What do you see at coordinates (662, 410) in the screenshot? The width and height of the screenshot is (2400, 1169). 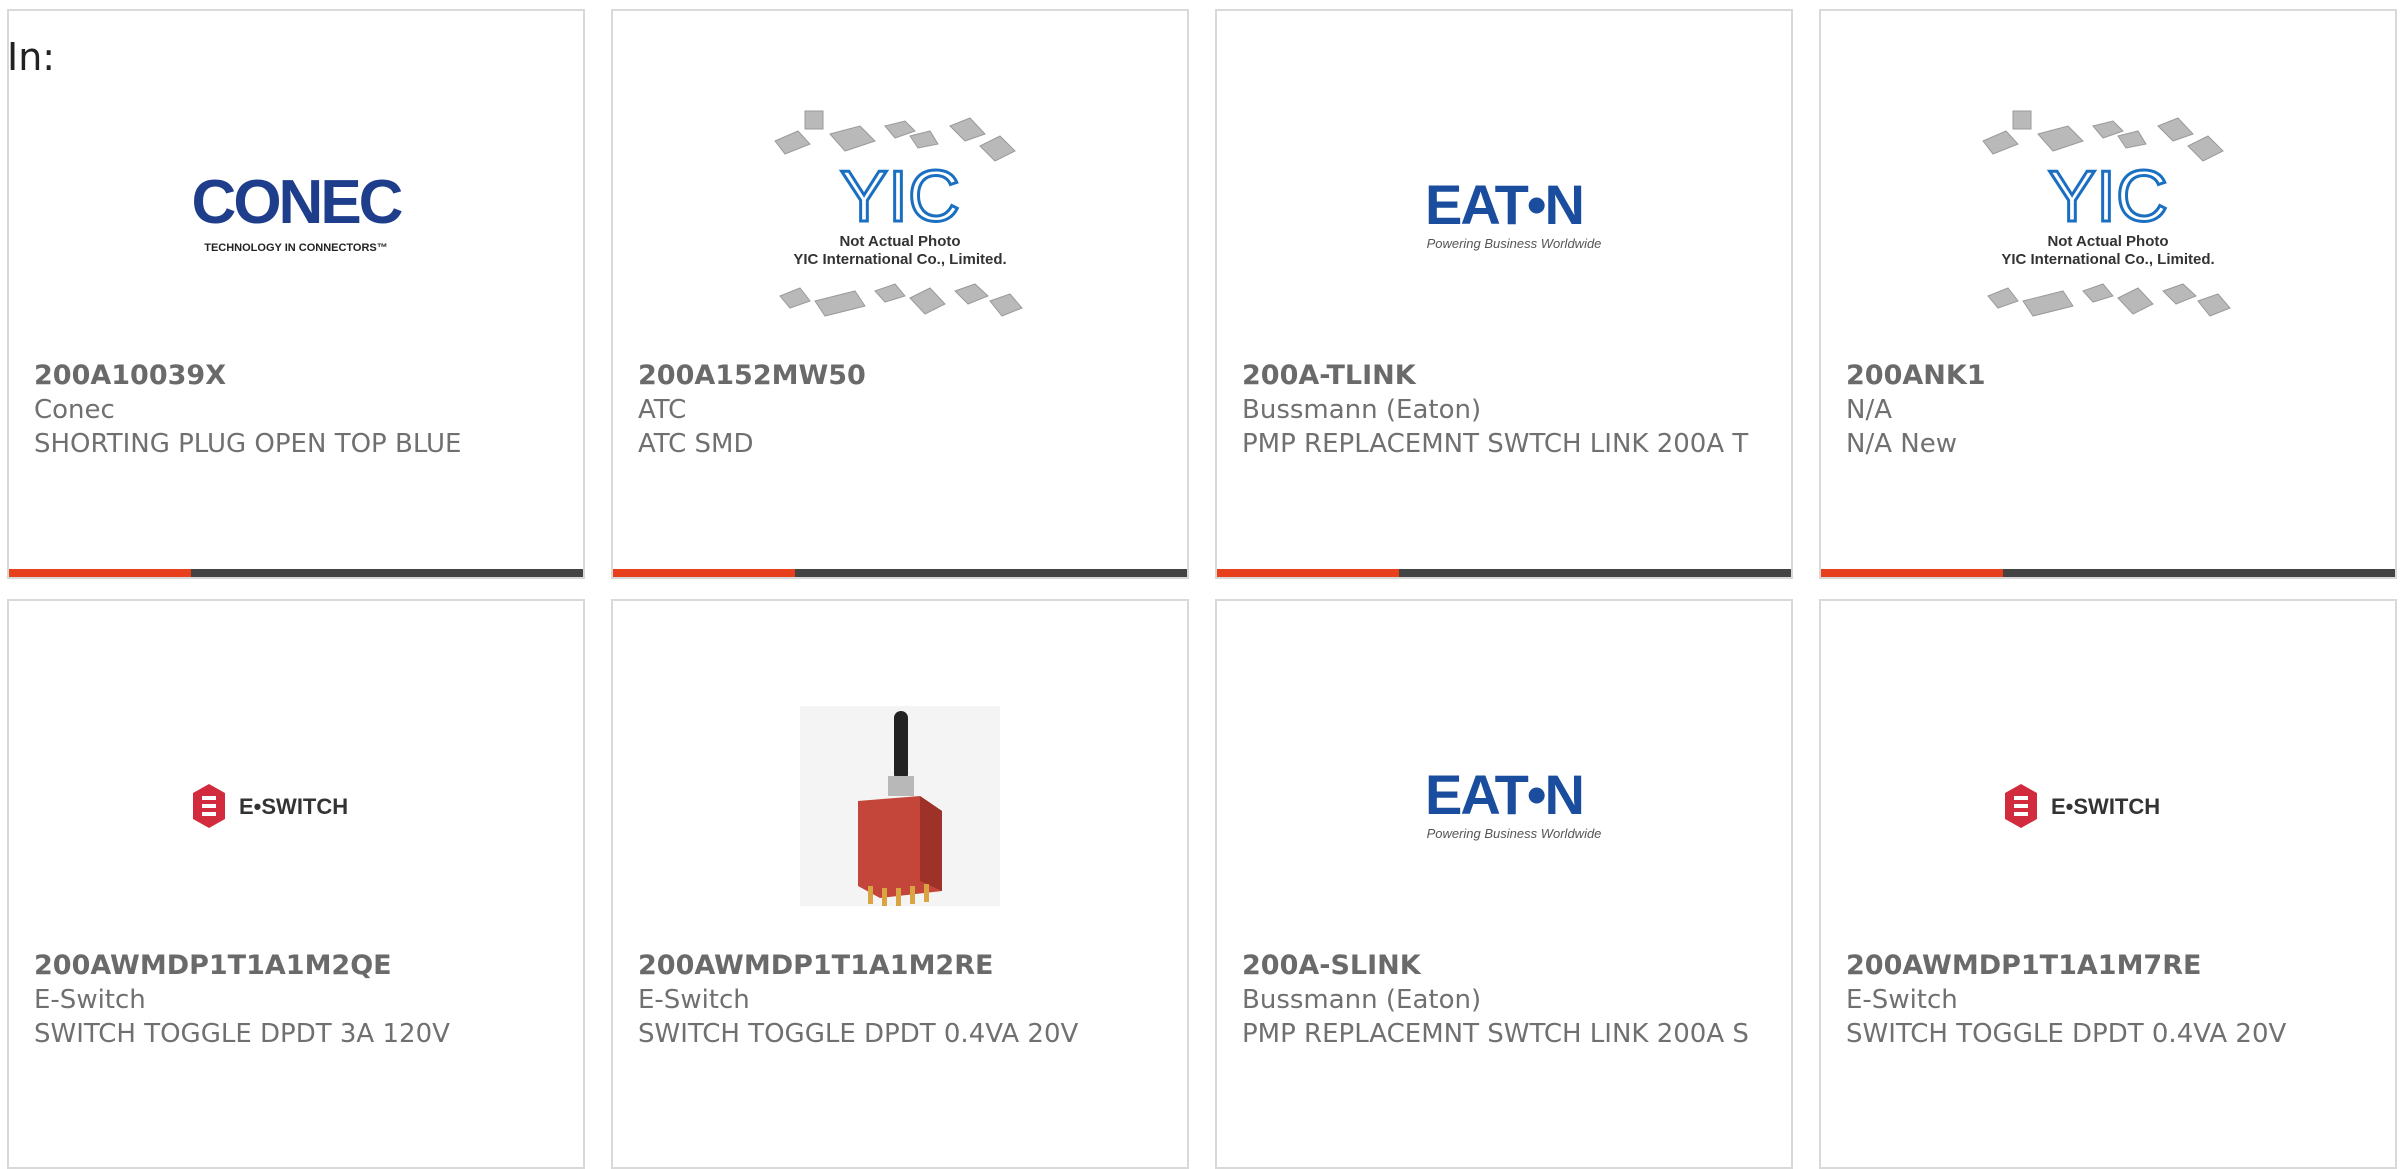 I see `manufacturer: ATC` at bounding box center [662, 410].